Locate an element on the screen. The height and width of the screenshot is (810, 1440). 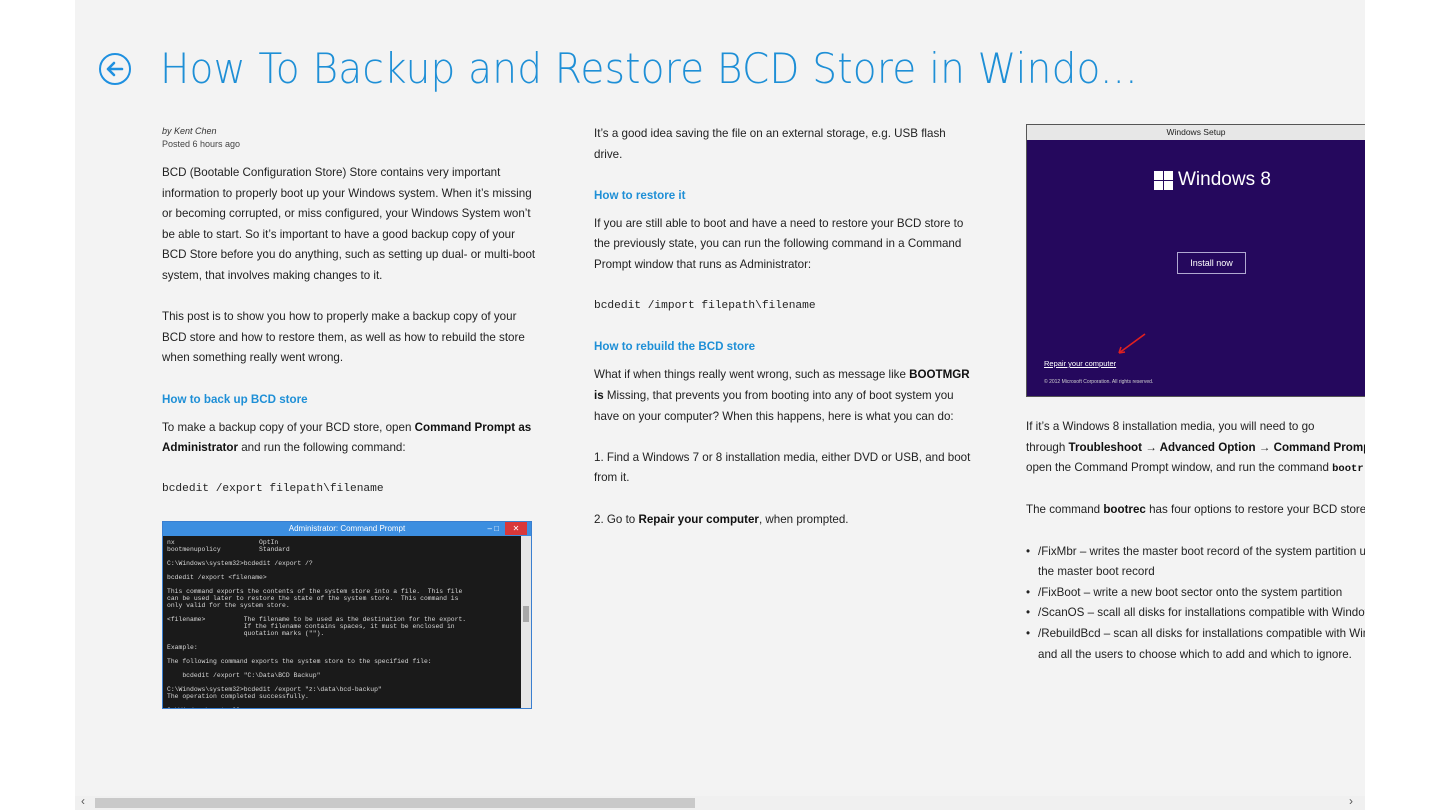
byline: by Kent Chen is located at coordinates (189, 131).